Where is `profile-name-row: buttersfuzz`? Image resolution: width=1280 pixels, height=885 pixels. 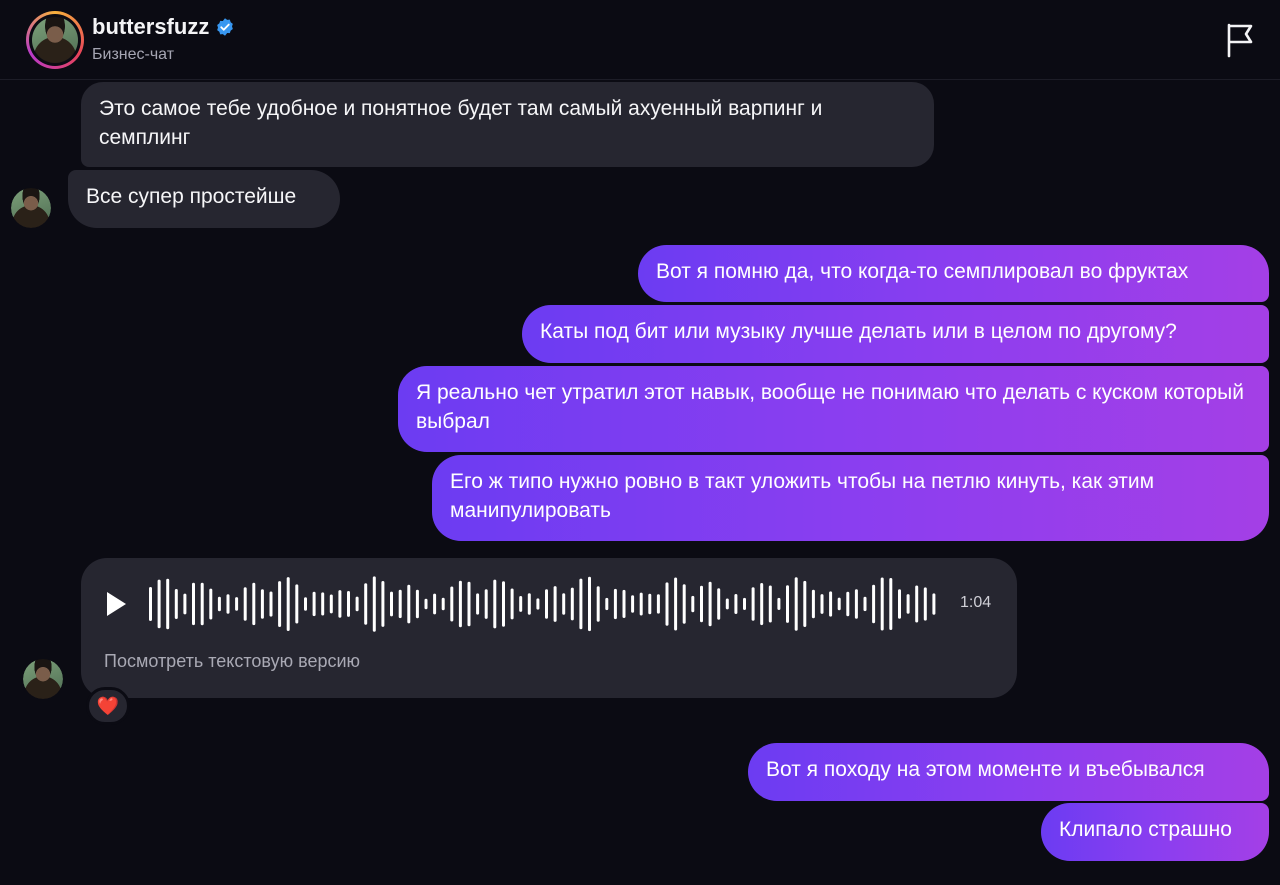 profile-name-row: buttersfuzz is located at coordinates (163, 27).